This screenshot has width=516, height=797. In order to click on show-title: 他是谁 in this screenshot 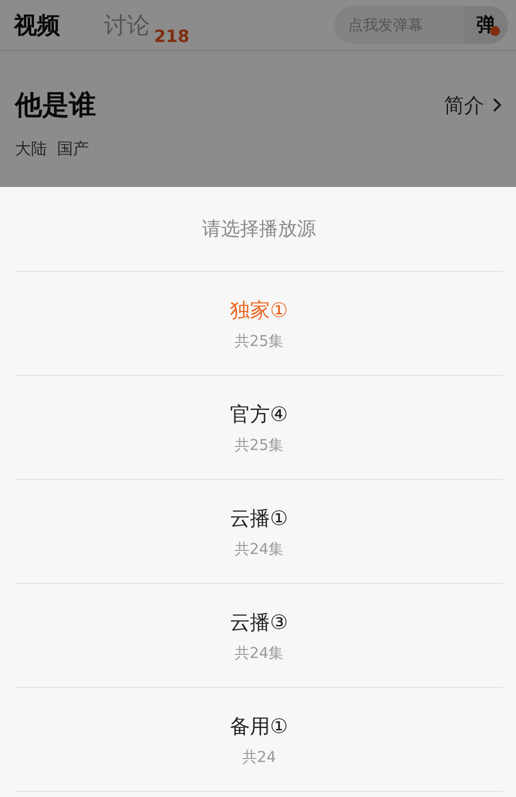, I will do `click(55, 106)`.